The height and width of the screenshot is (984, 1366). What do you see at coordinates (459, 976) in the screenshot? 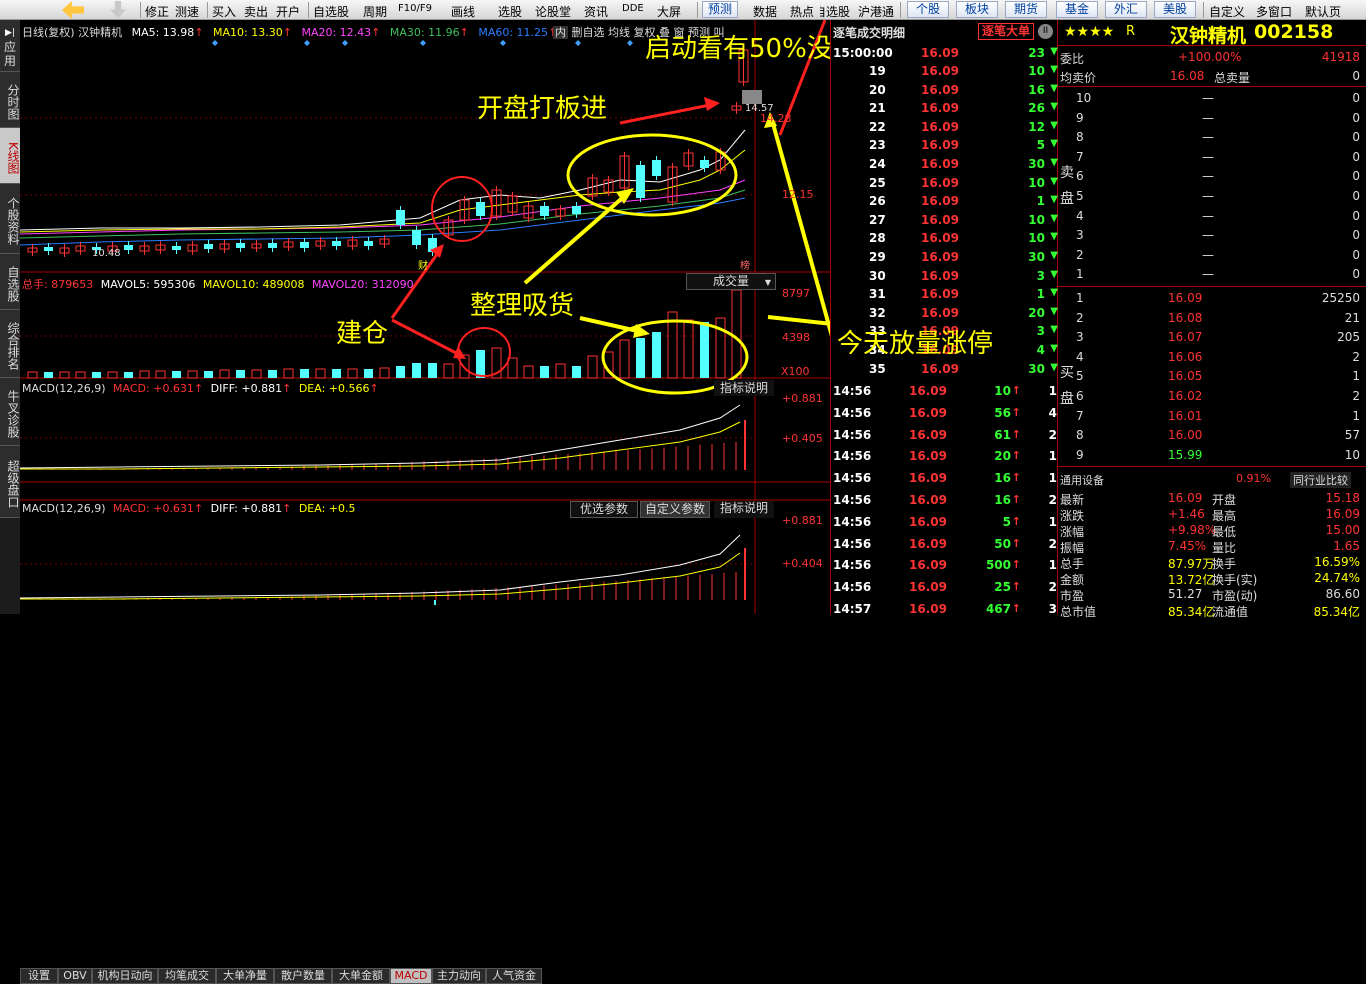
I see `indicator-tab: 主力动向` at bounding box center [459, 976].